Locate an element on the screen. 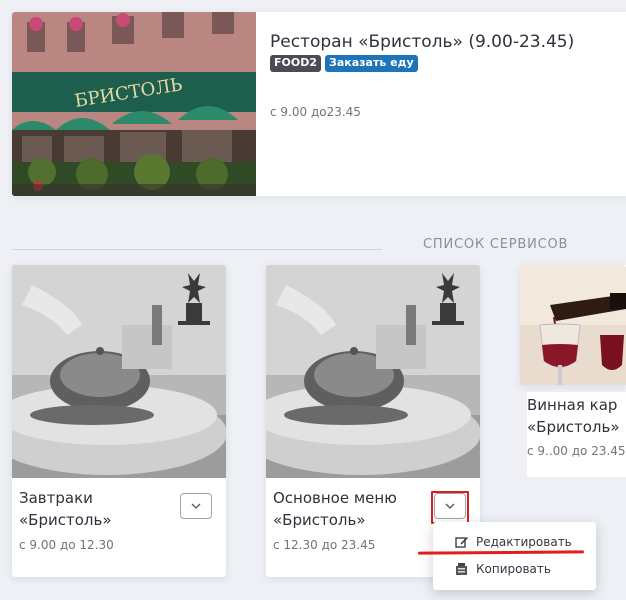  highlight-box is located at coordinates (450, 507).